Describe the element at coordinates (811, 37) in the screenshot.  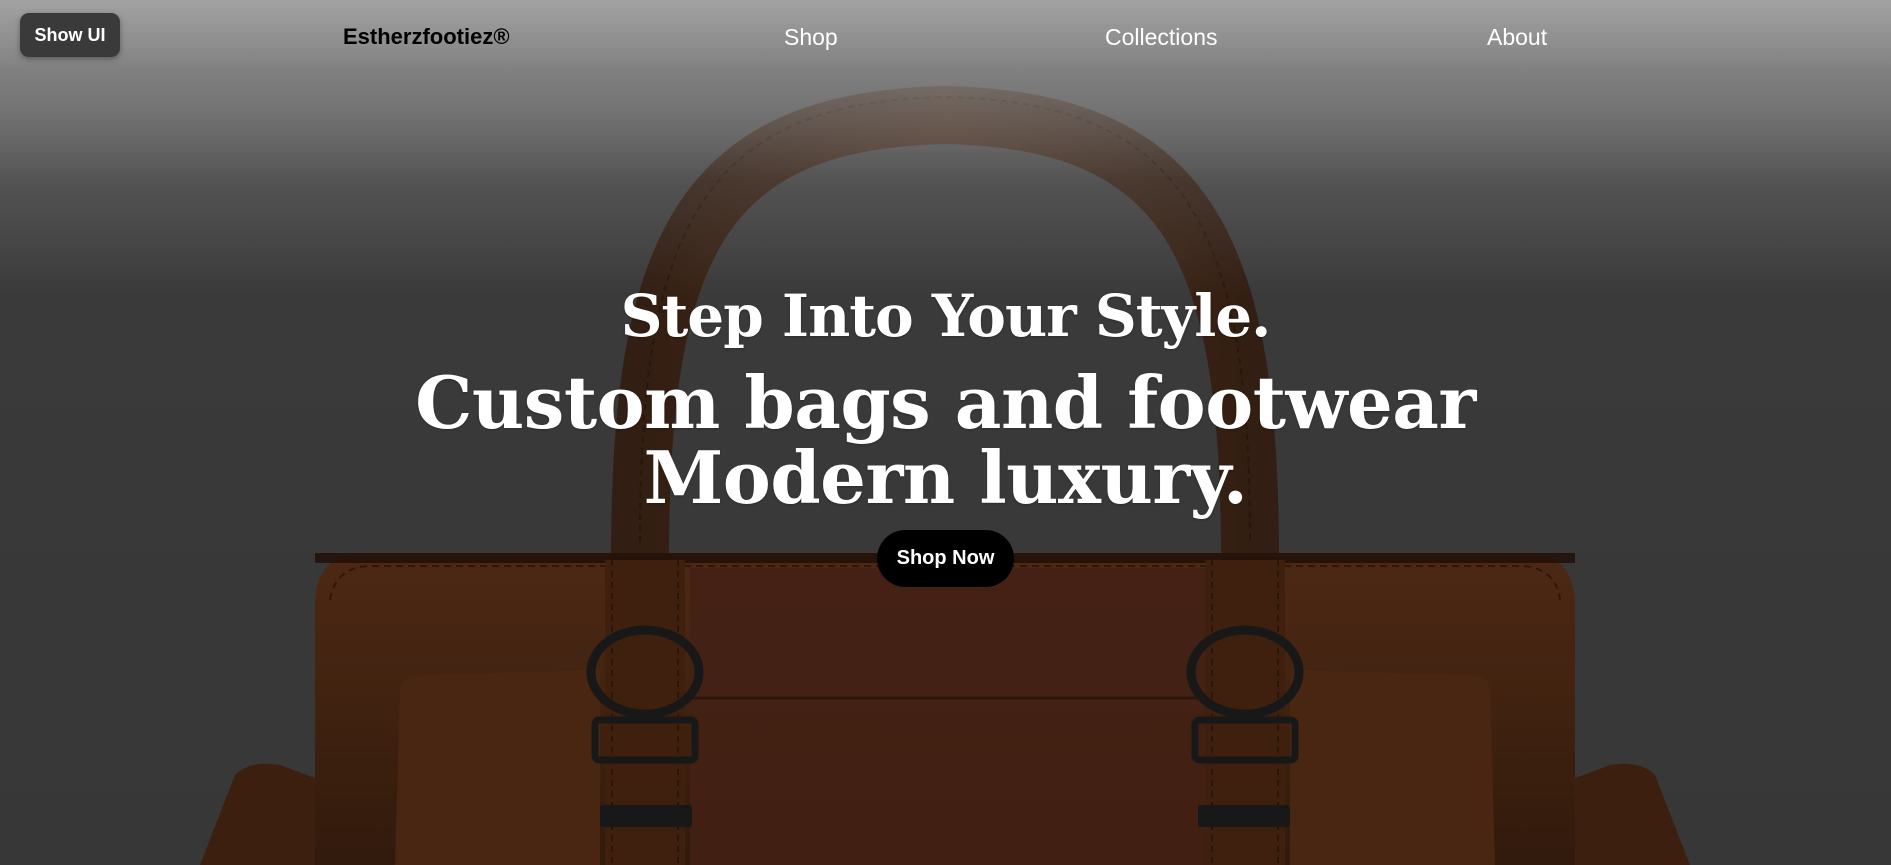
I see `nav-shop-link: Shop` at that location.